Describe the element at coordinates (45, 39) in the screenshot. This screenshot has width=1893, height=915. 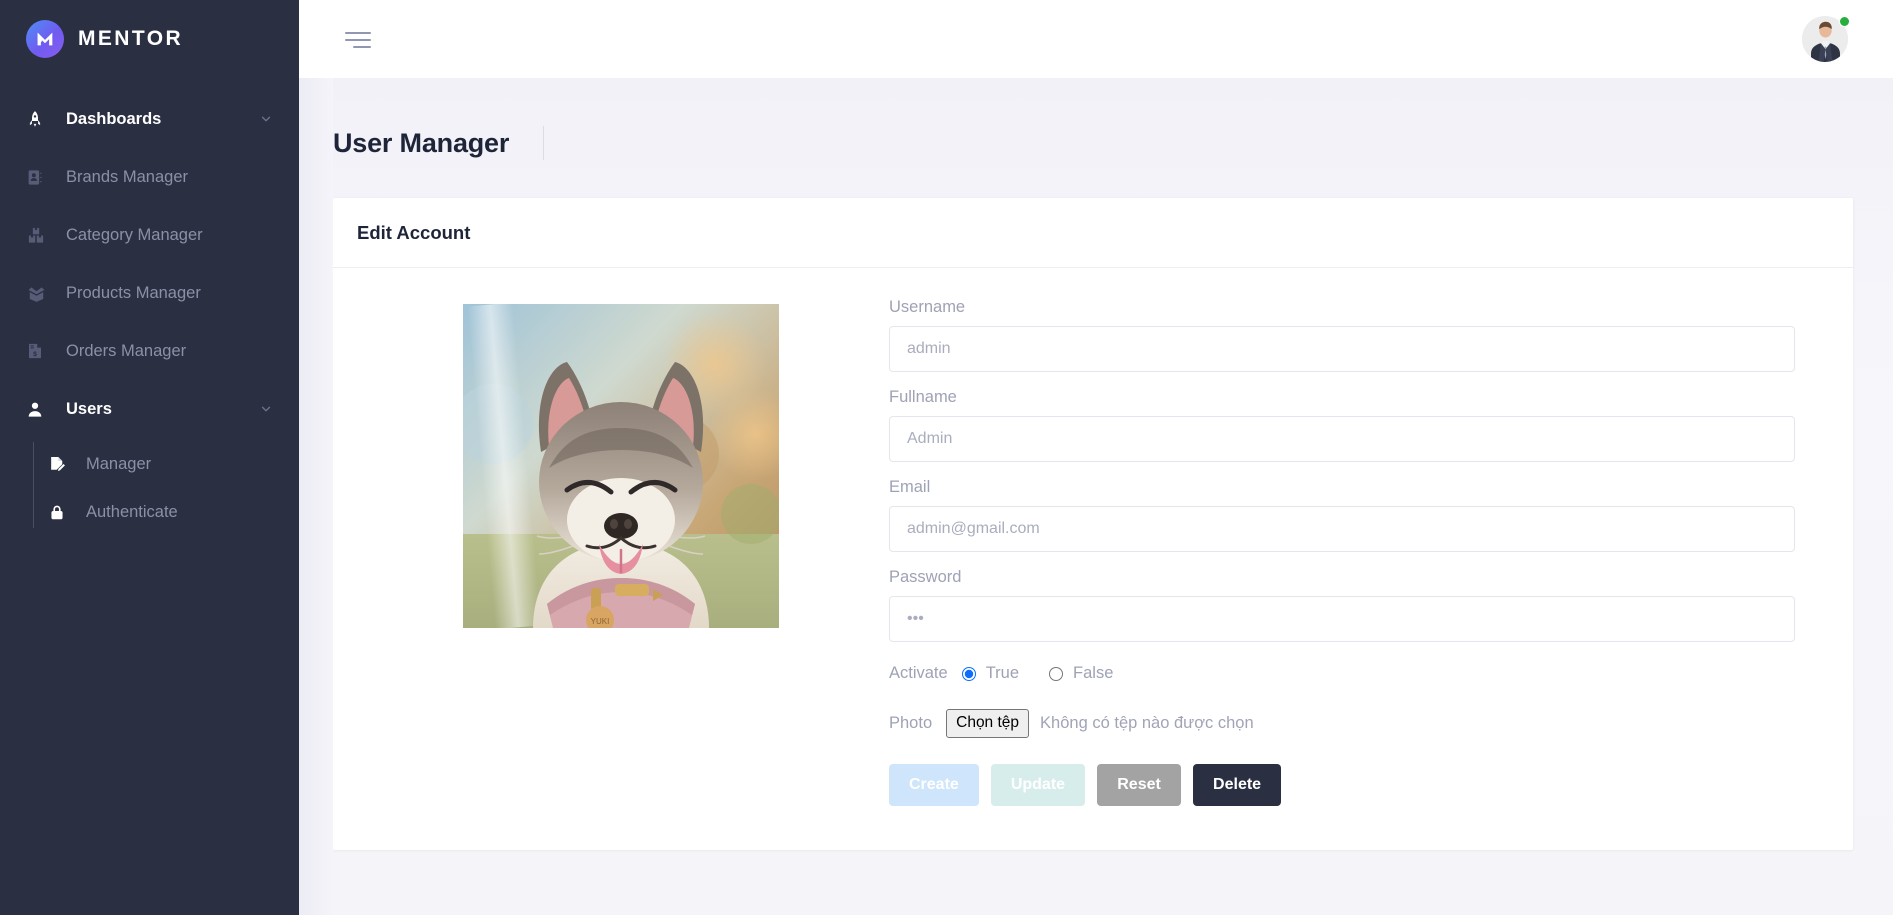
I see `mentor-m-logo-icon` at that location.